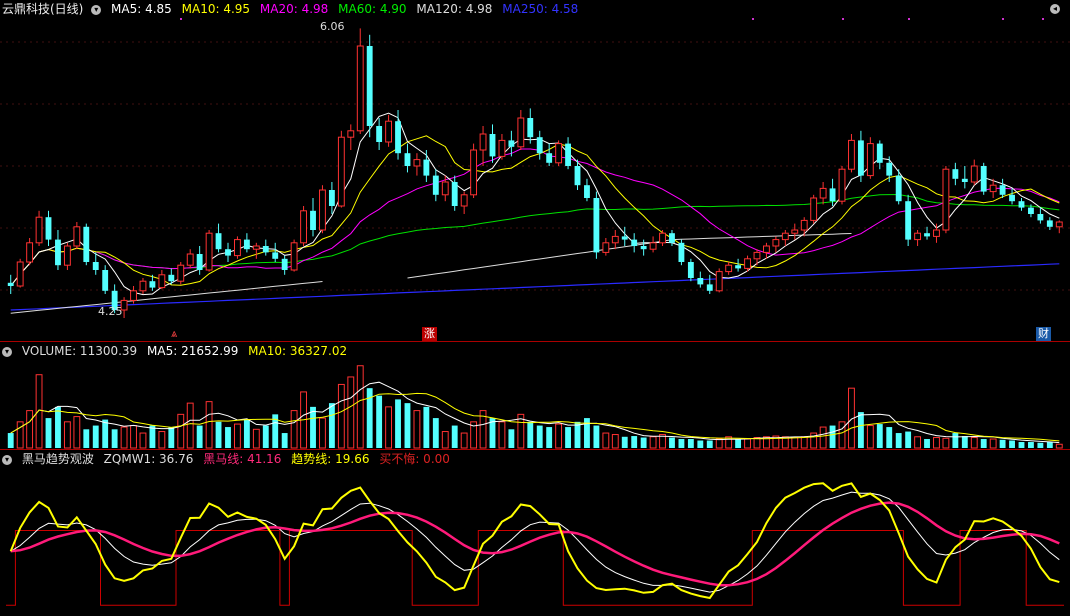  What do you see at coordinates (57, 459) in the screenshot?
I see `indicator-name: 黑马趋势观波` at bounding box center [57, 459].